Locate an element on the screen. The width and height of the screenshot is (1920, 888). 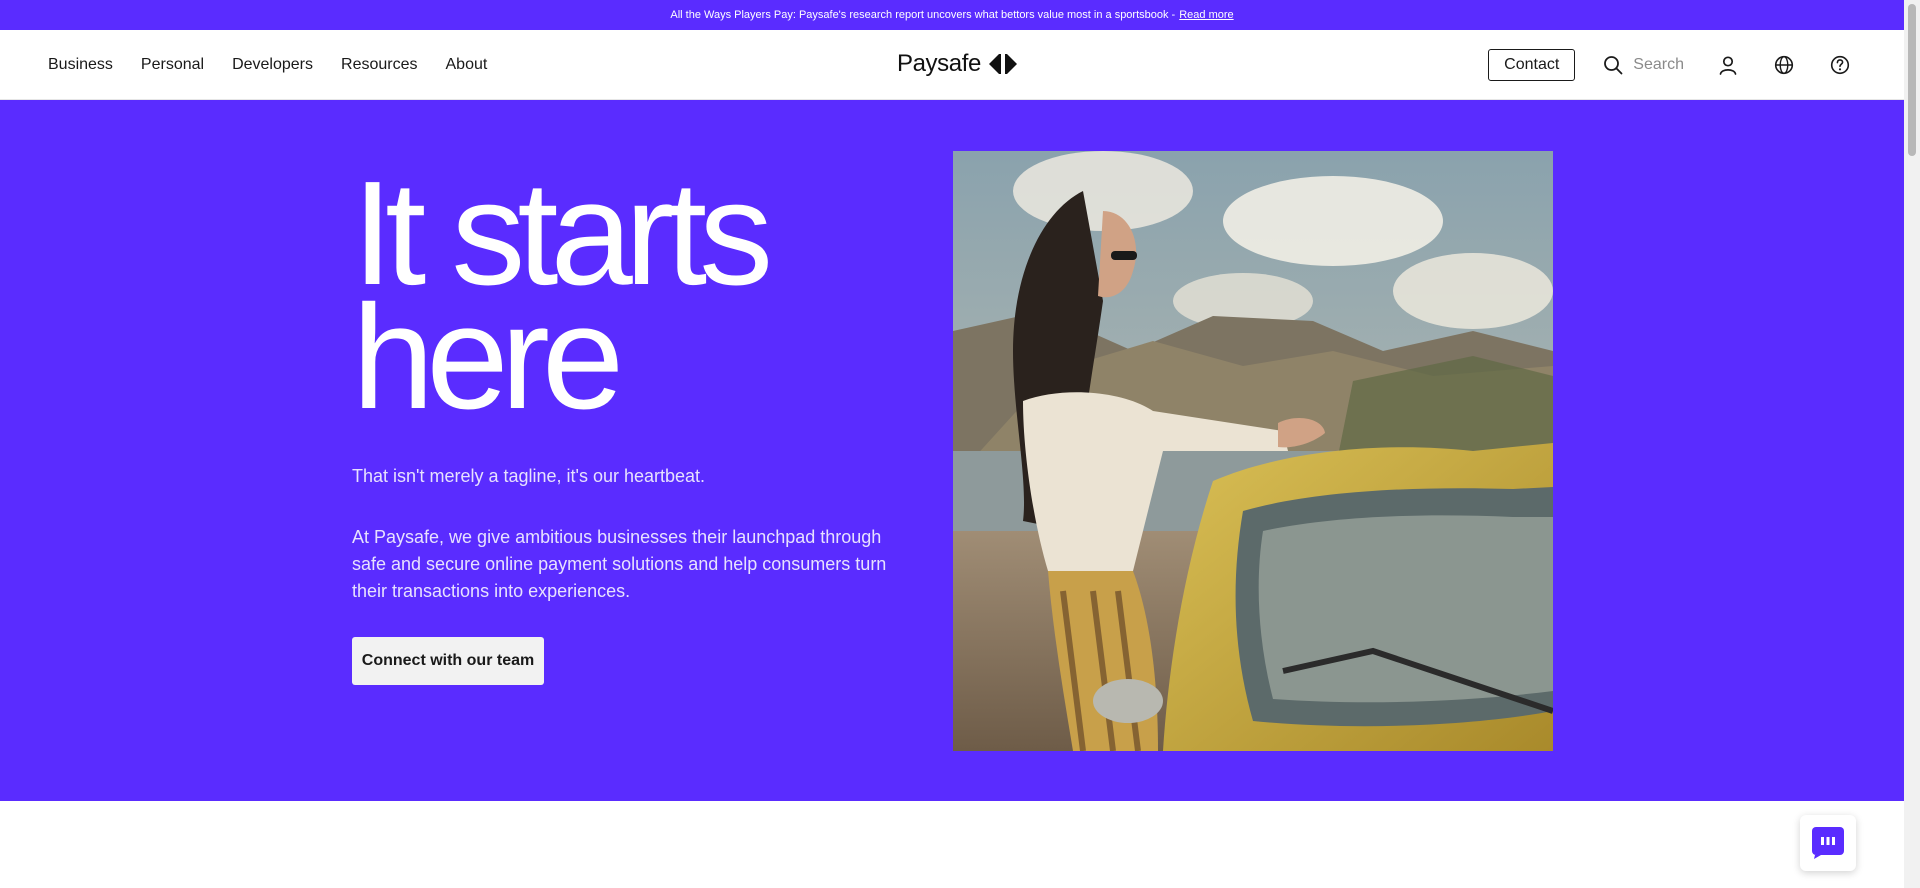
nav-item-business: Business is located at coordinates (80, 65).